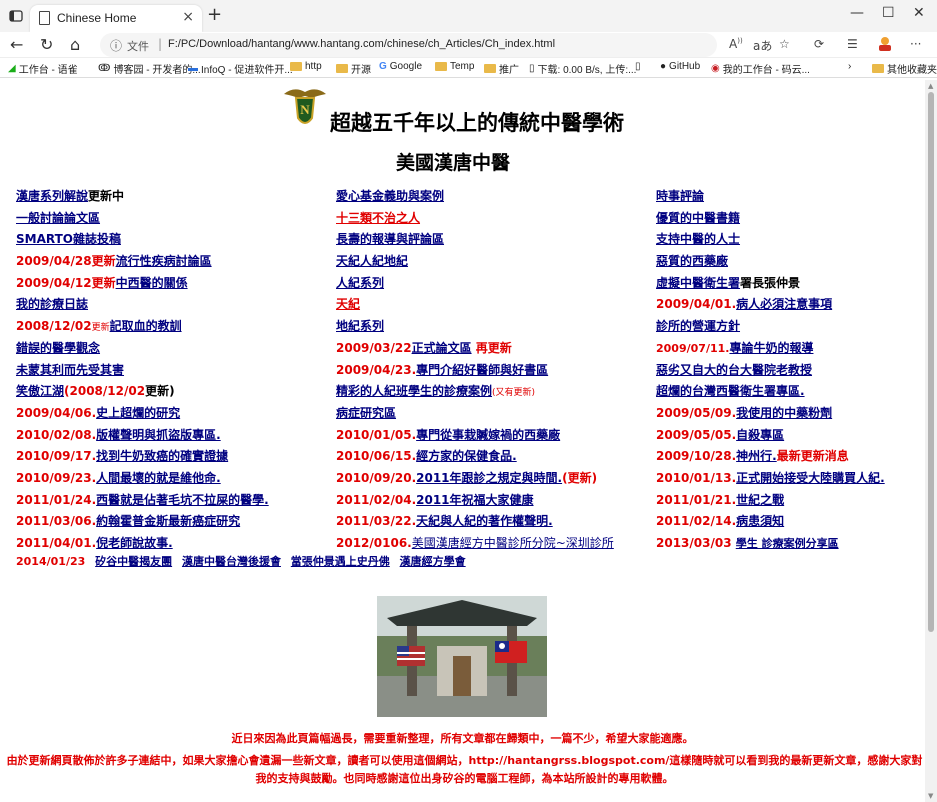  I want to click on minimize-button: —, so click(857, 13).